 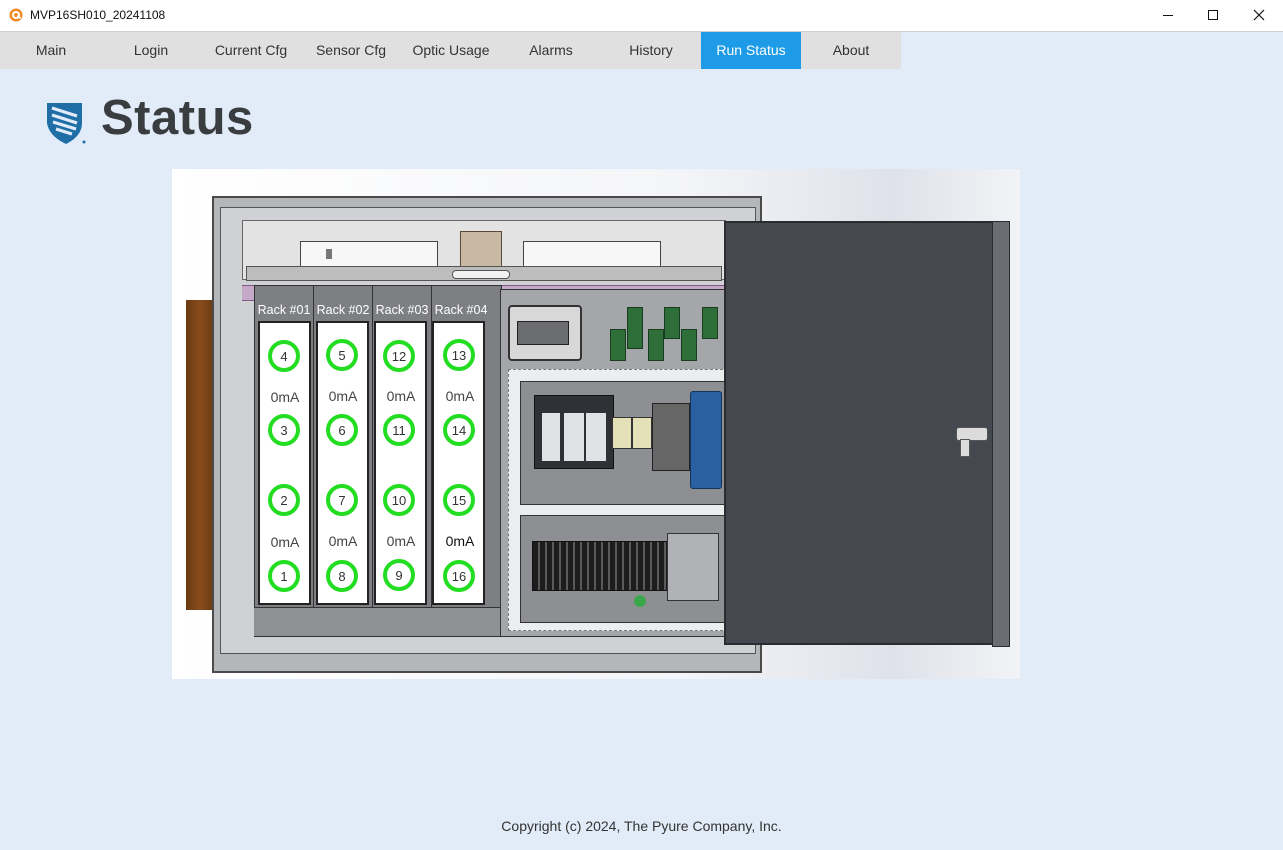 What do you see at coordinates (284, 576) in the screenshot?
I see `sensor-indicator: 1` at bounding box center [284, 576].